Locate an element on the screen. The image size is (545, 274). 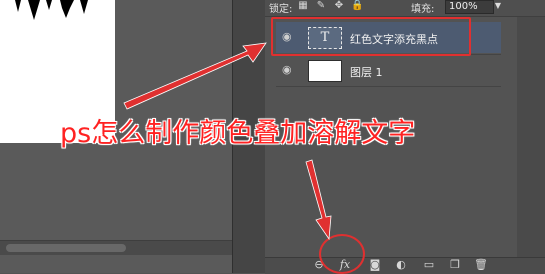
arrow-to-fx is located at coordinates (318, 200).